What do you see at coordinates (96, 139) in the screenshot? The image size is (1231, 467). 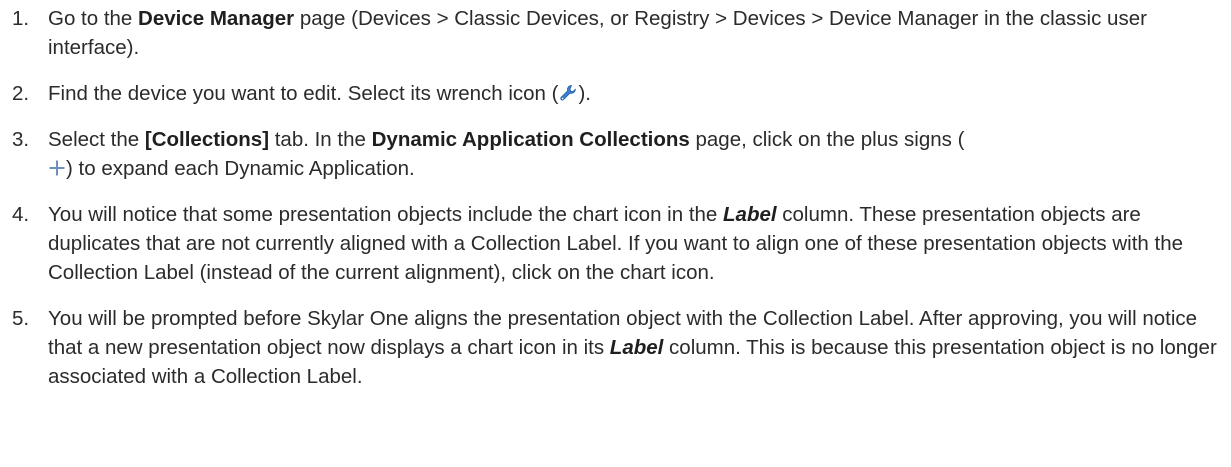 I see `step-text: Select the` at bounding box center [96, 139].